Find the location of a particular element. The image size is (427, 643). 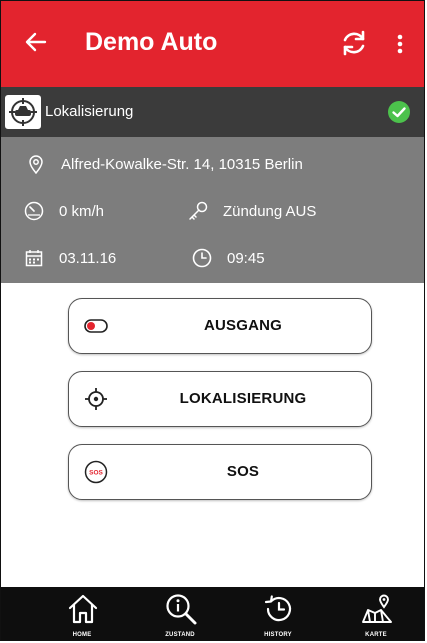

check-circle-icon is located at coordinates (399, 112).